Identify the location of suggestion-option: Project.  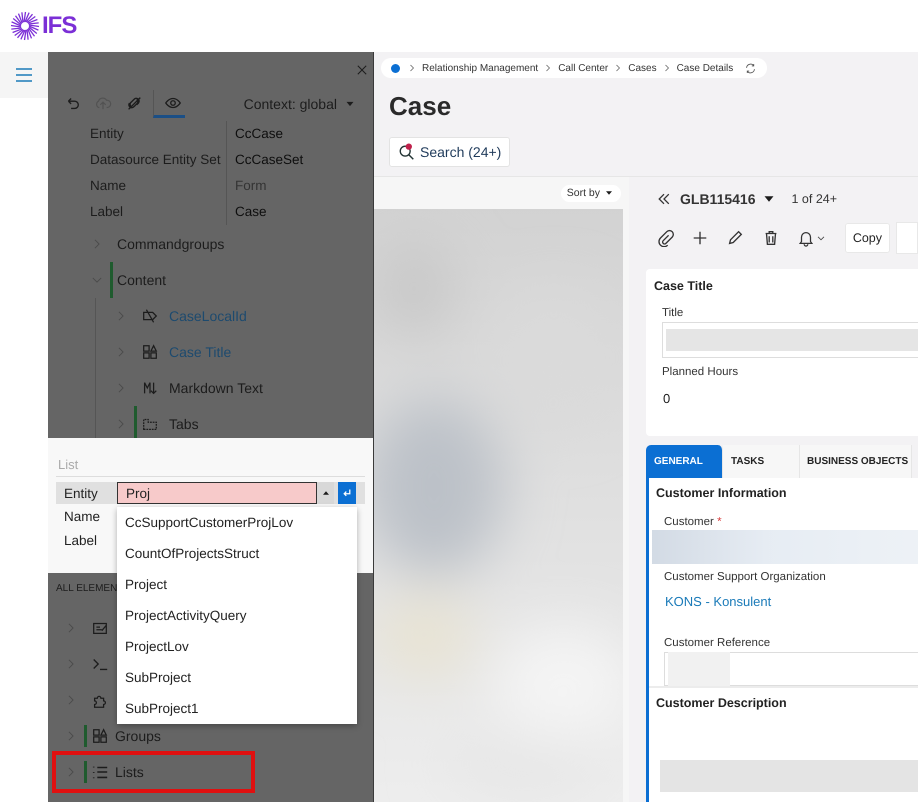
(237, 584).